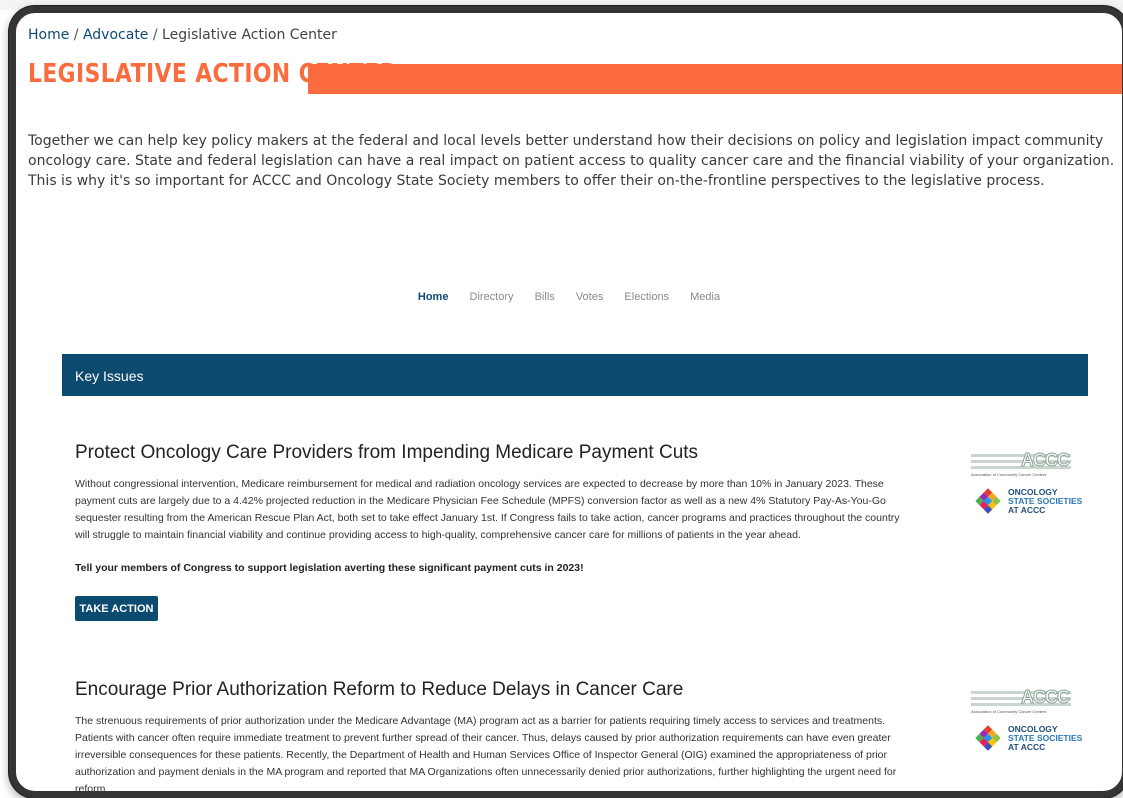 The width and height of the screenshot is (1123, 798). Describe the element at coordinates (646, 297) in the screenshot. I see `subnav-elections: Elections` at that location.